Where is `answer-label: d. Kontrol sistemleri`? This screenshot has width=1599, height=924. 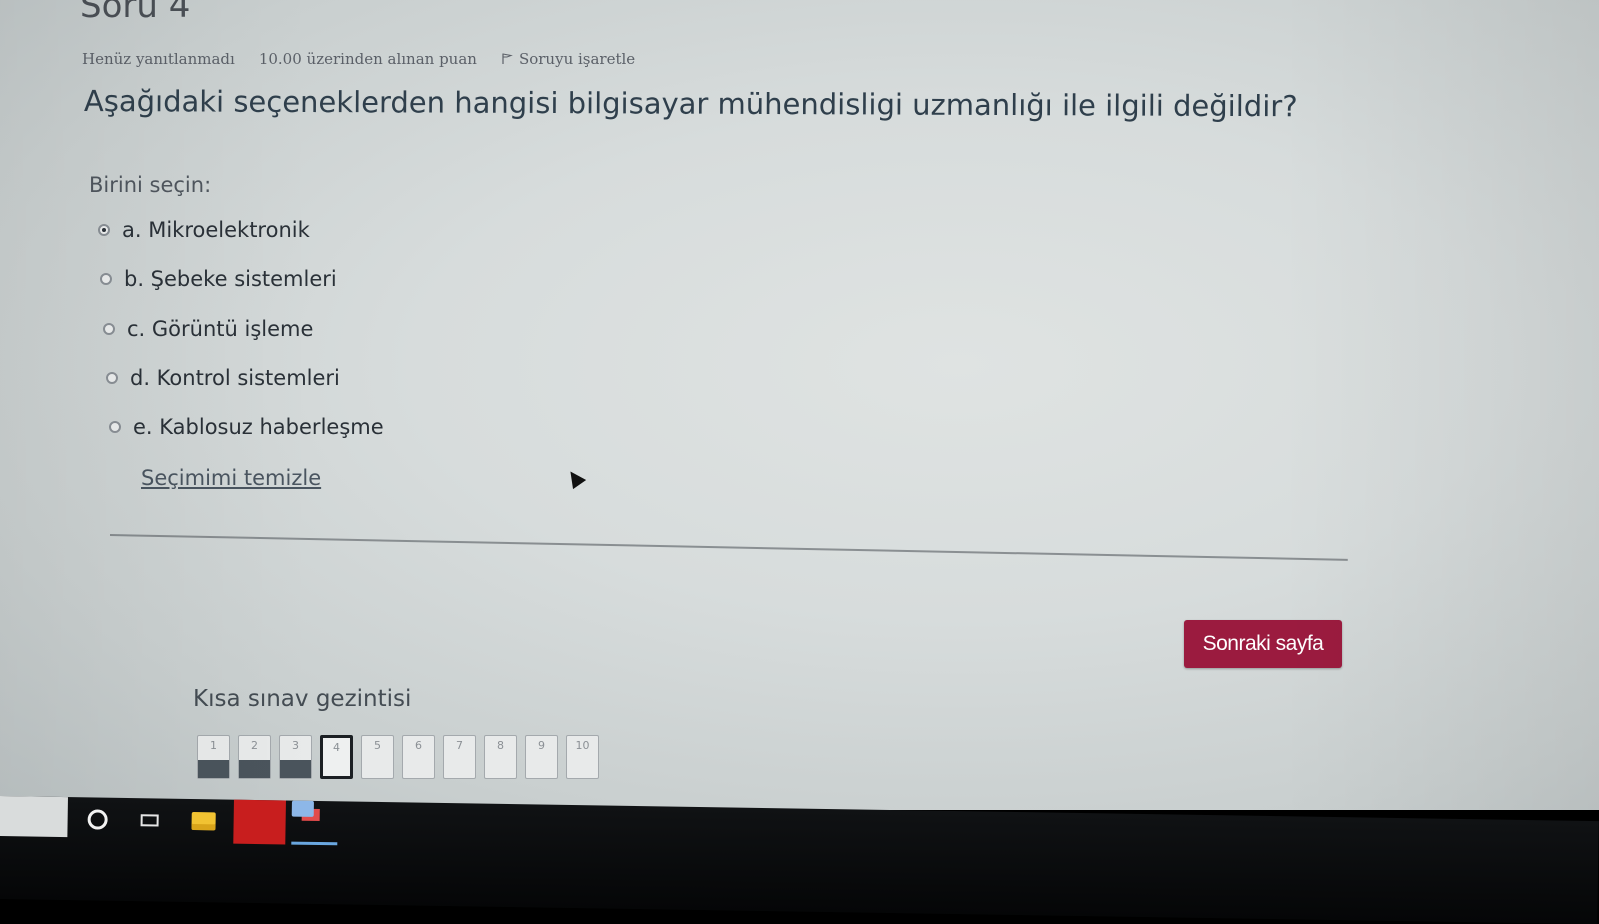 answer-label: d. Kontrol sistemleri is located at coordinates (235, 378).